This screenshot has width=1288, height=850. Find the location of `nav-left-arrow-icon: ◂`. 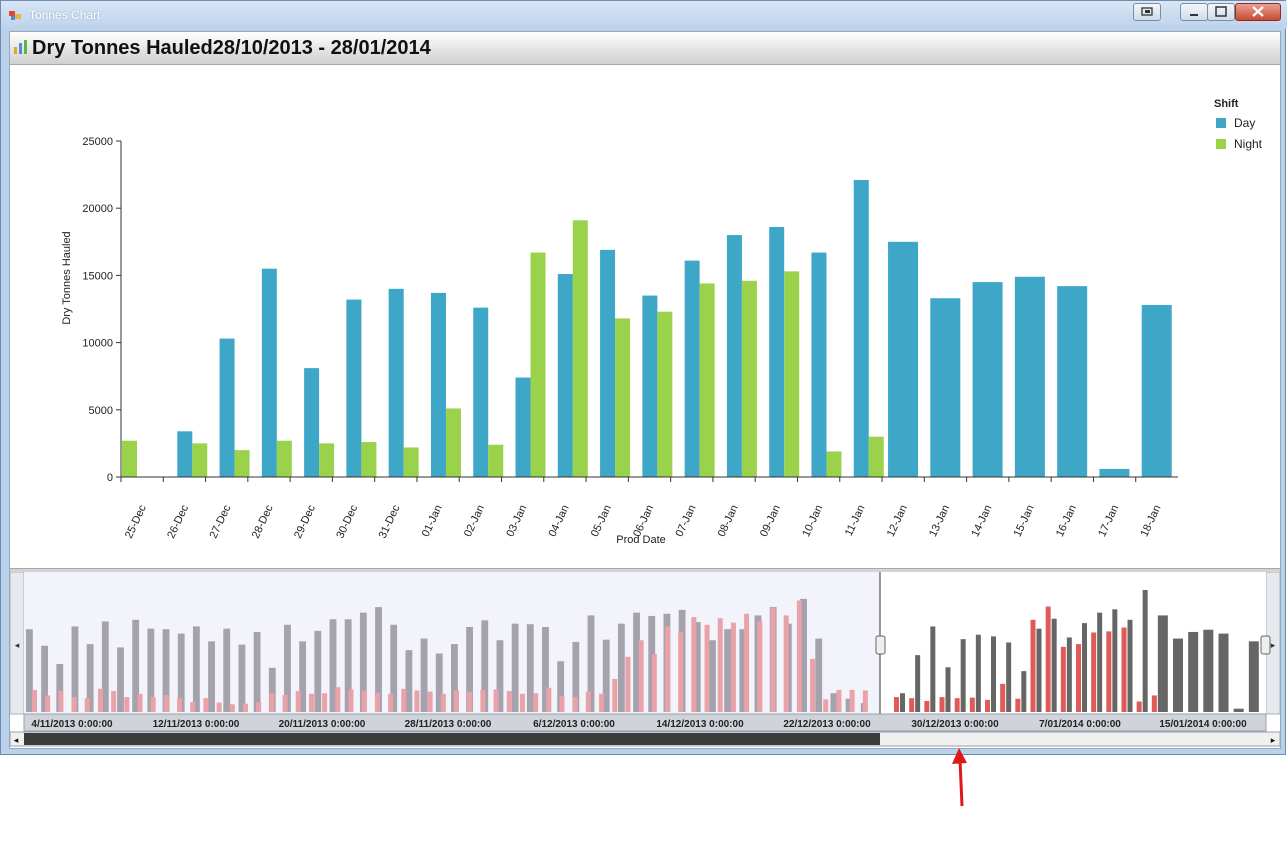

nav-left-arrow-icon: ◂ is located at coordinates (17, 646).